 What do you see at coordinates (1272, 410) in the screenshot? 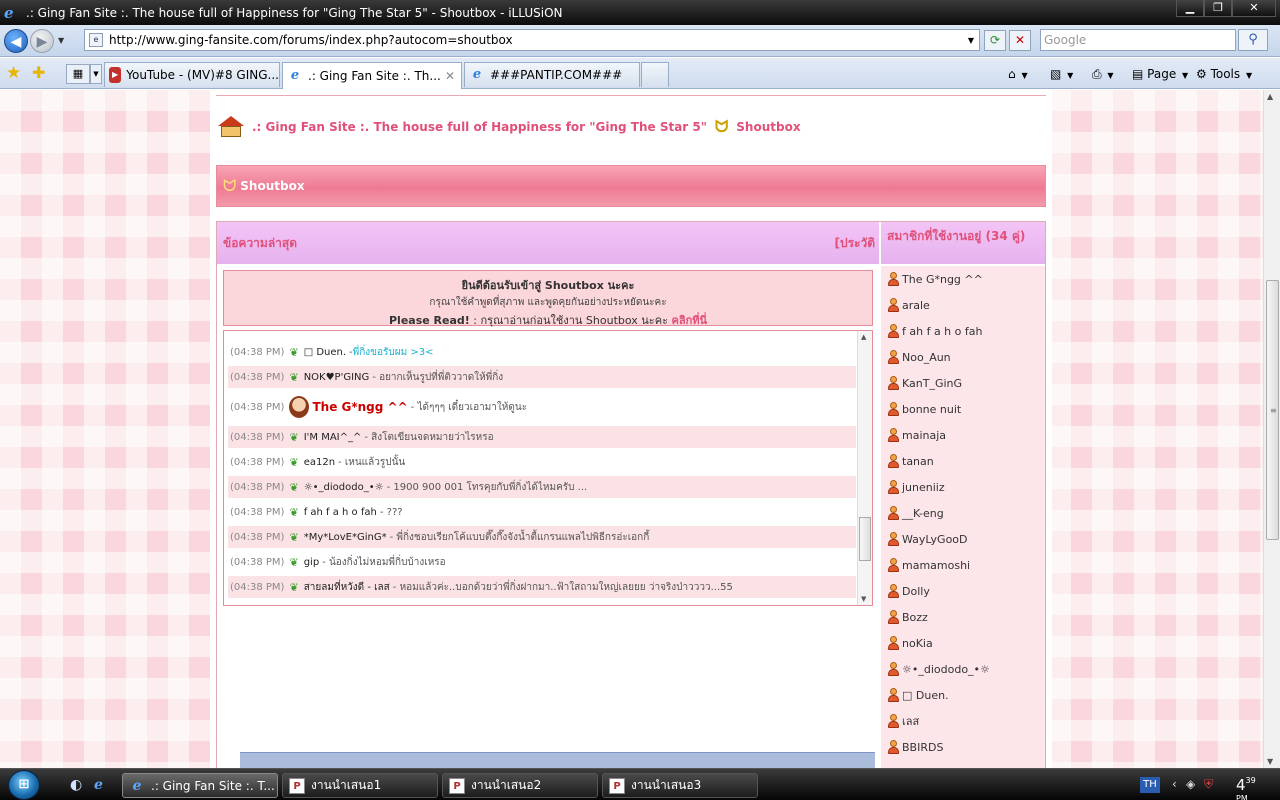
I see `scrollbar-thumb: ≡` at bounding box center [1272, 410].